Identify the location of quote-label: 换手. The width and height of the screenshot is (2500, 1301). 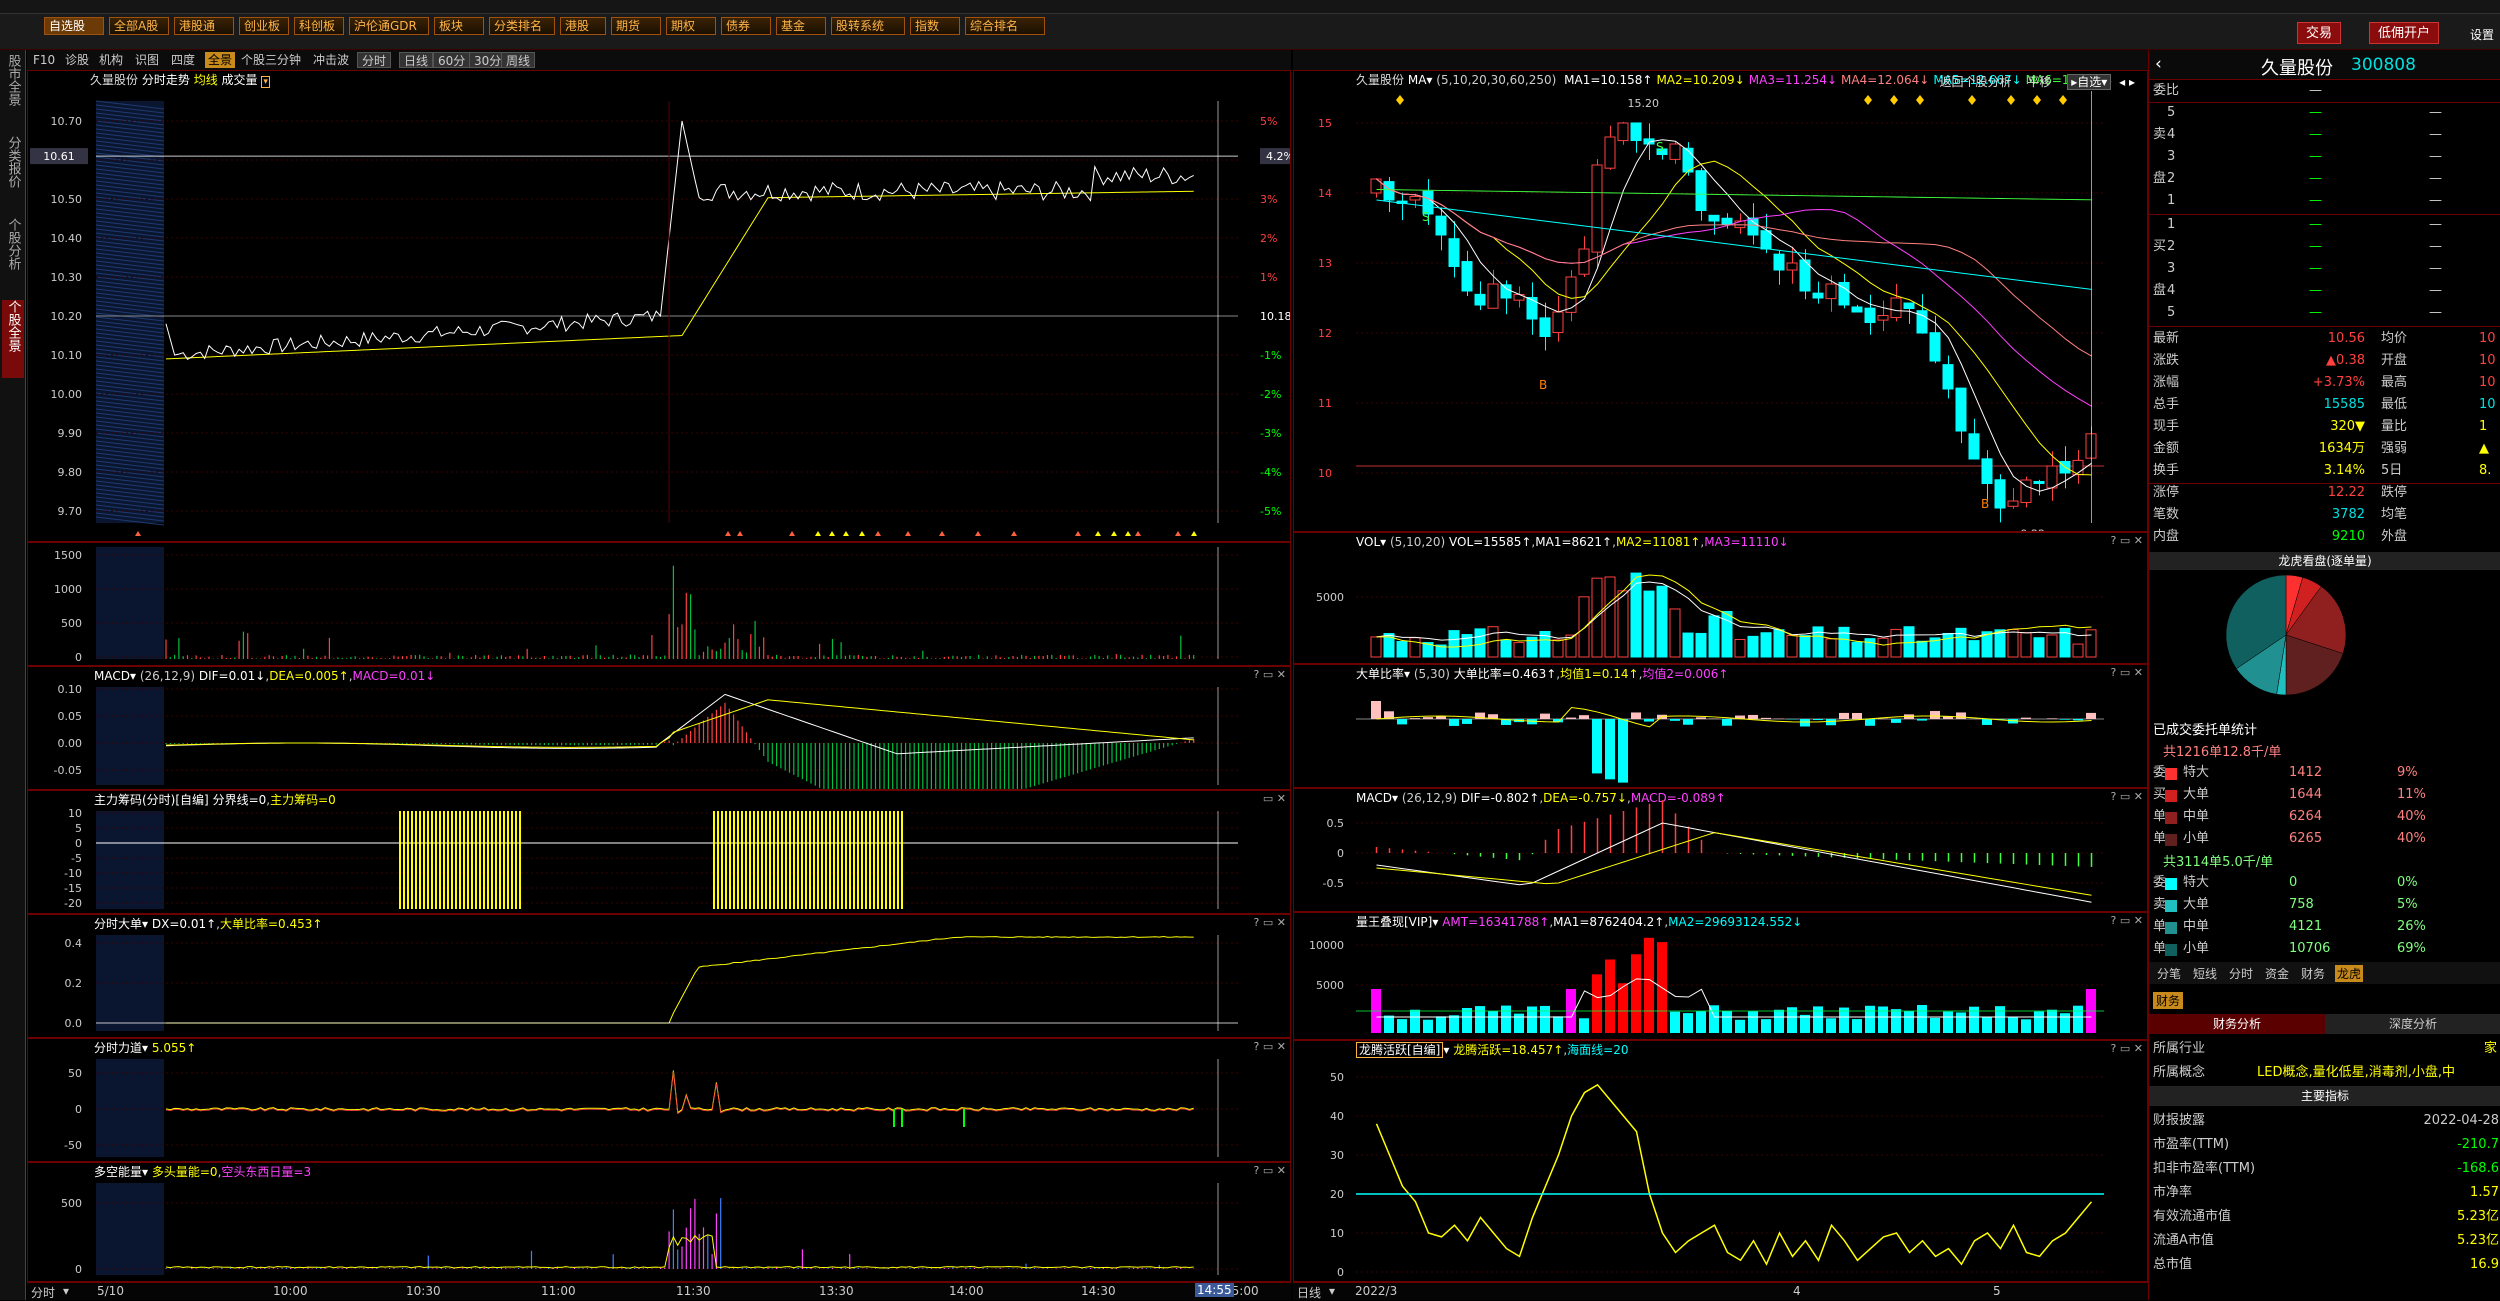
(2166, 471).